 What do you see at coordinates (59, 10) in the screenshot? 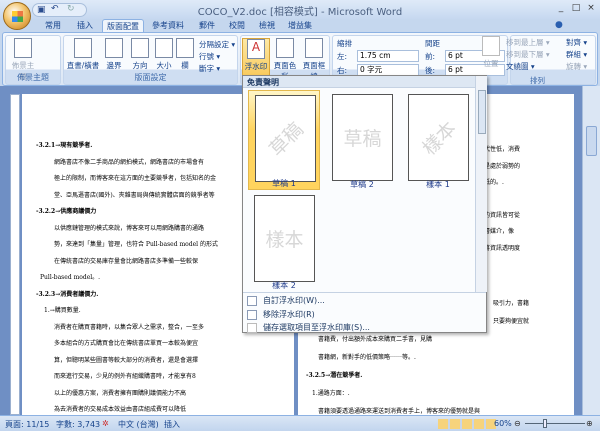
I see `quick-access-toolbar: ▣ ↶ ↻` at bounding box center [59, 10].